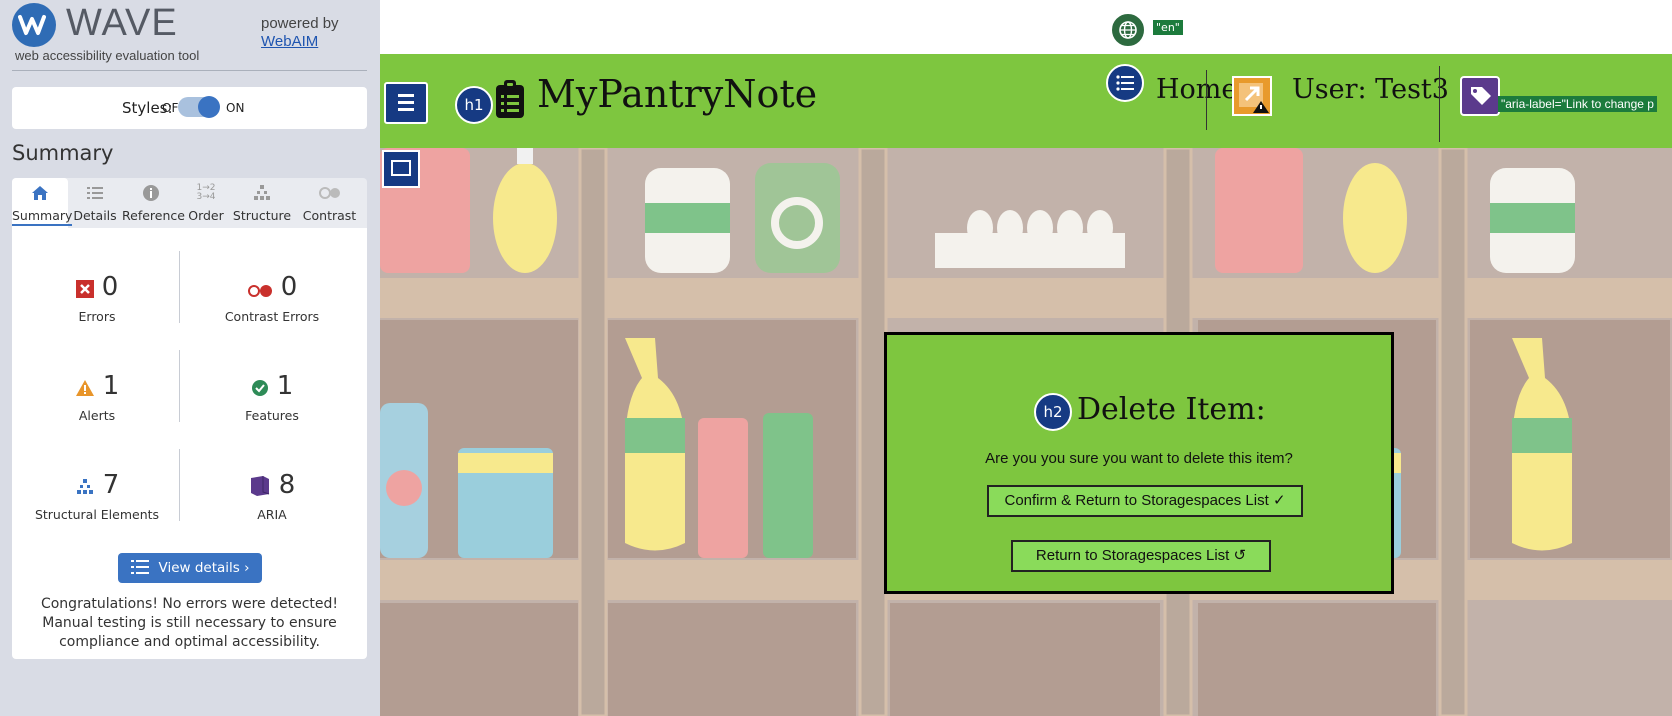 This screenshot has width=1672, height=716. What do you see at coordinates (122, 23) in the screenshot?
I see `wave-logo-text: WAVE` at bounding box center [122, 23].